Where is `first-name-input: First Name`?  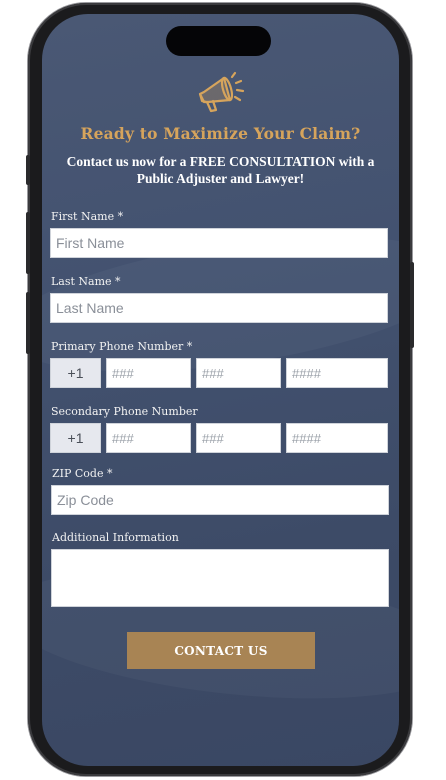
first-name-input: First Name is located at coordinates (219, 243).